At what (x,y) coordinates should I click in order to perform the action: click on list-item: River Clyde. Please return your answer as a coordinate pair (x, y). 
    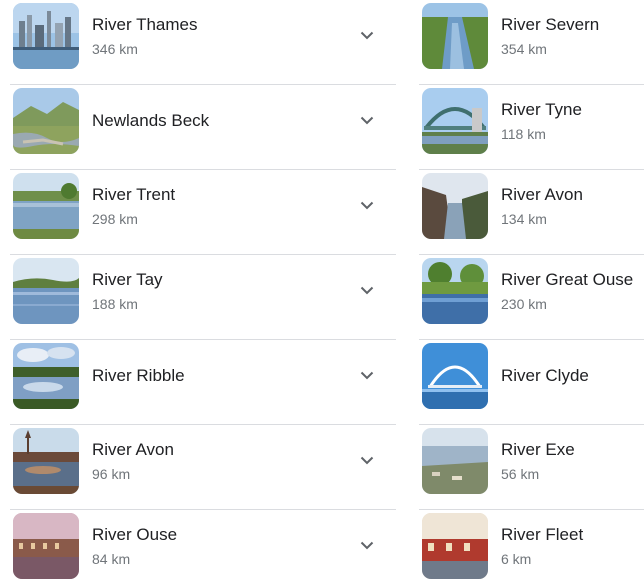
    Looking at the image, I should click on (531, 382).